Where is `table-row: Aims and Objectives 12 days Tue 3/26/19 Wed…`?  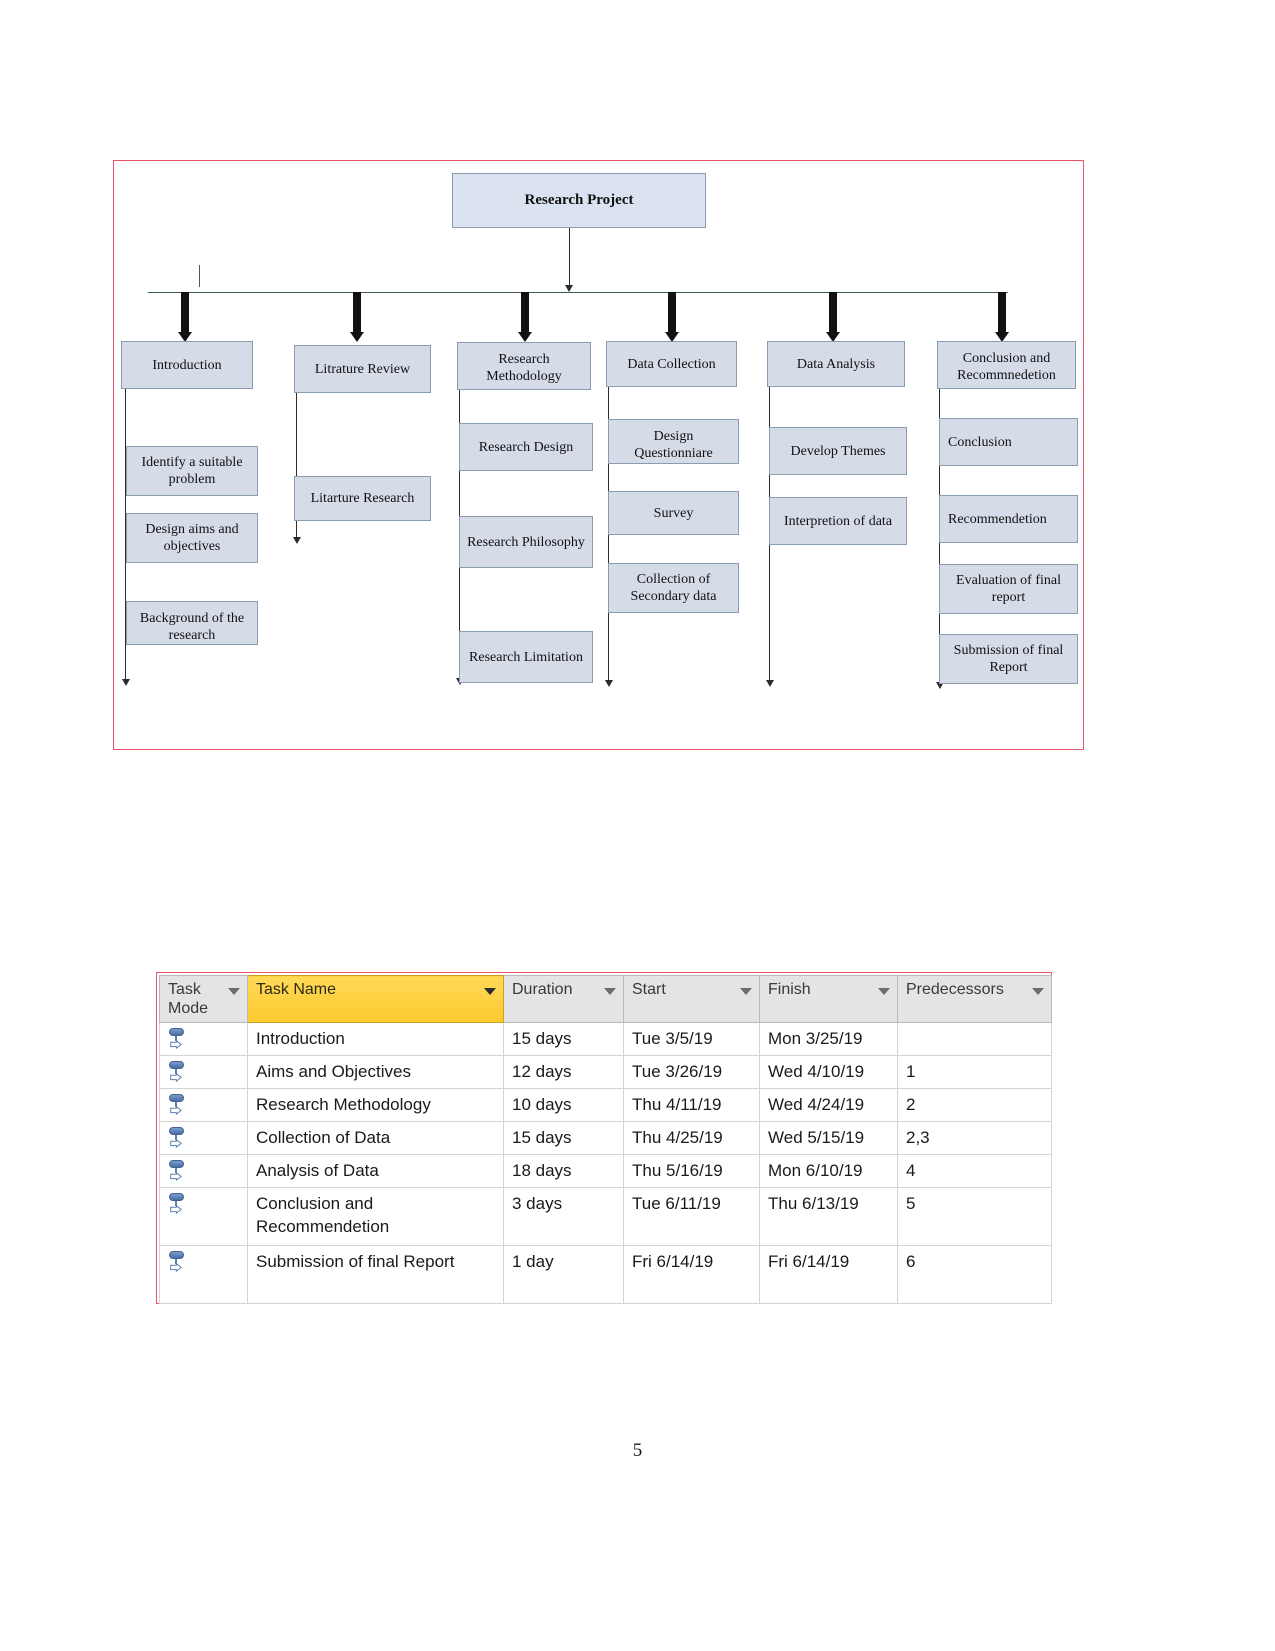
table-row: Aims and Objectives 12 days Tue 3/26/19 Wed… is located at coordinates (605, 1072).